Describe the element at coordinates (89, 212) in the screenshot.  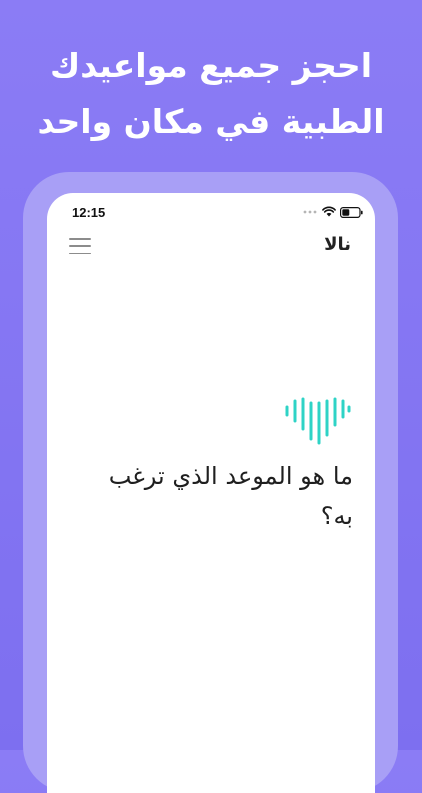
I see `status-time: 12:15` at that location.